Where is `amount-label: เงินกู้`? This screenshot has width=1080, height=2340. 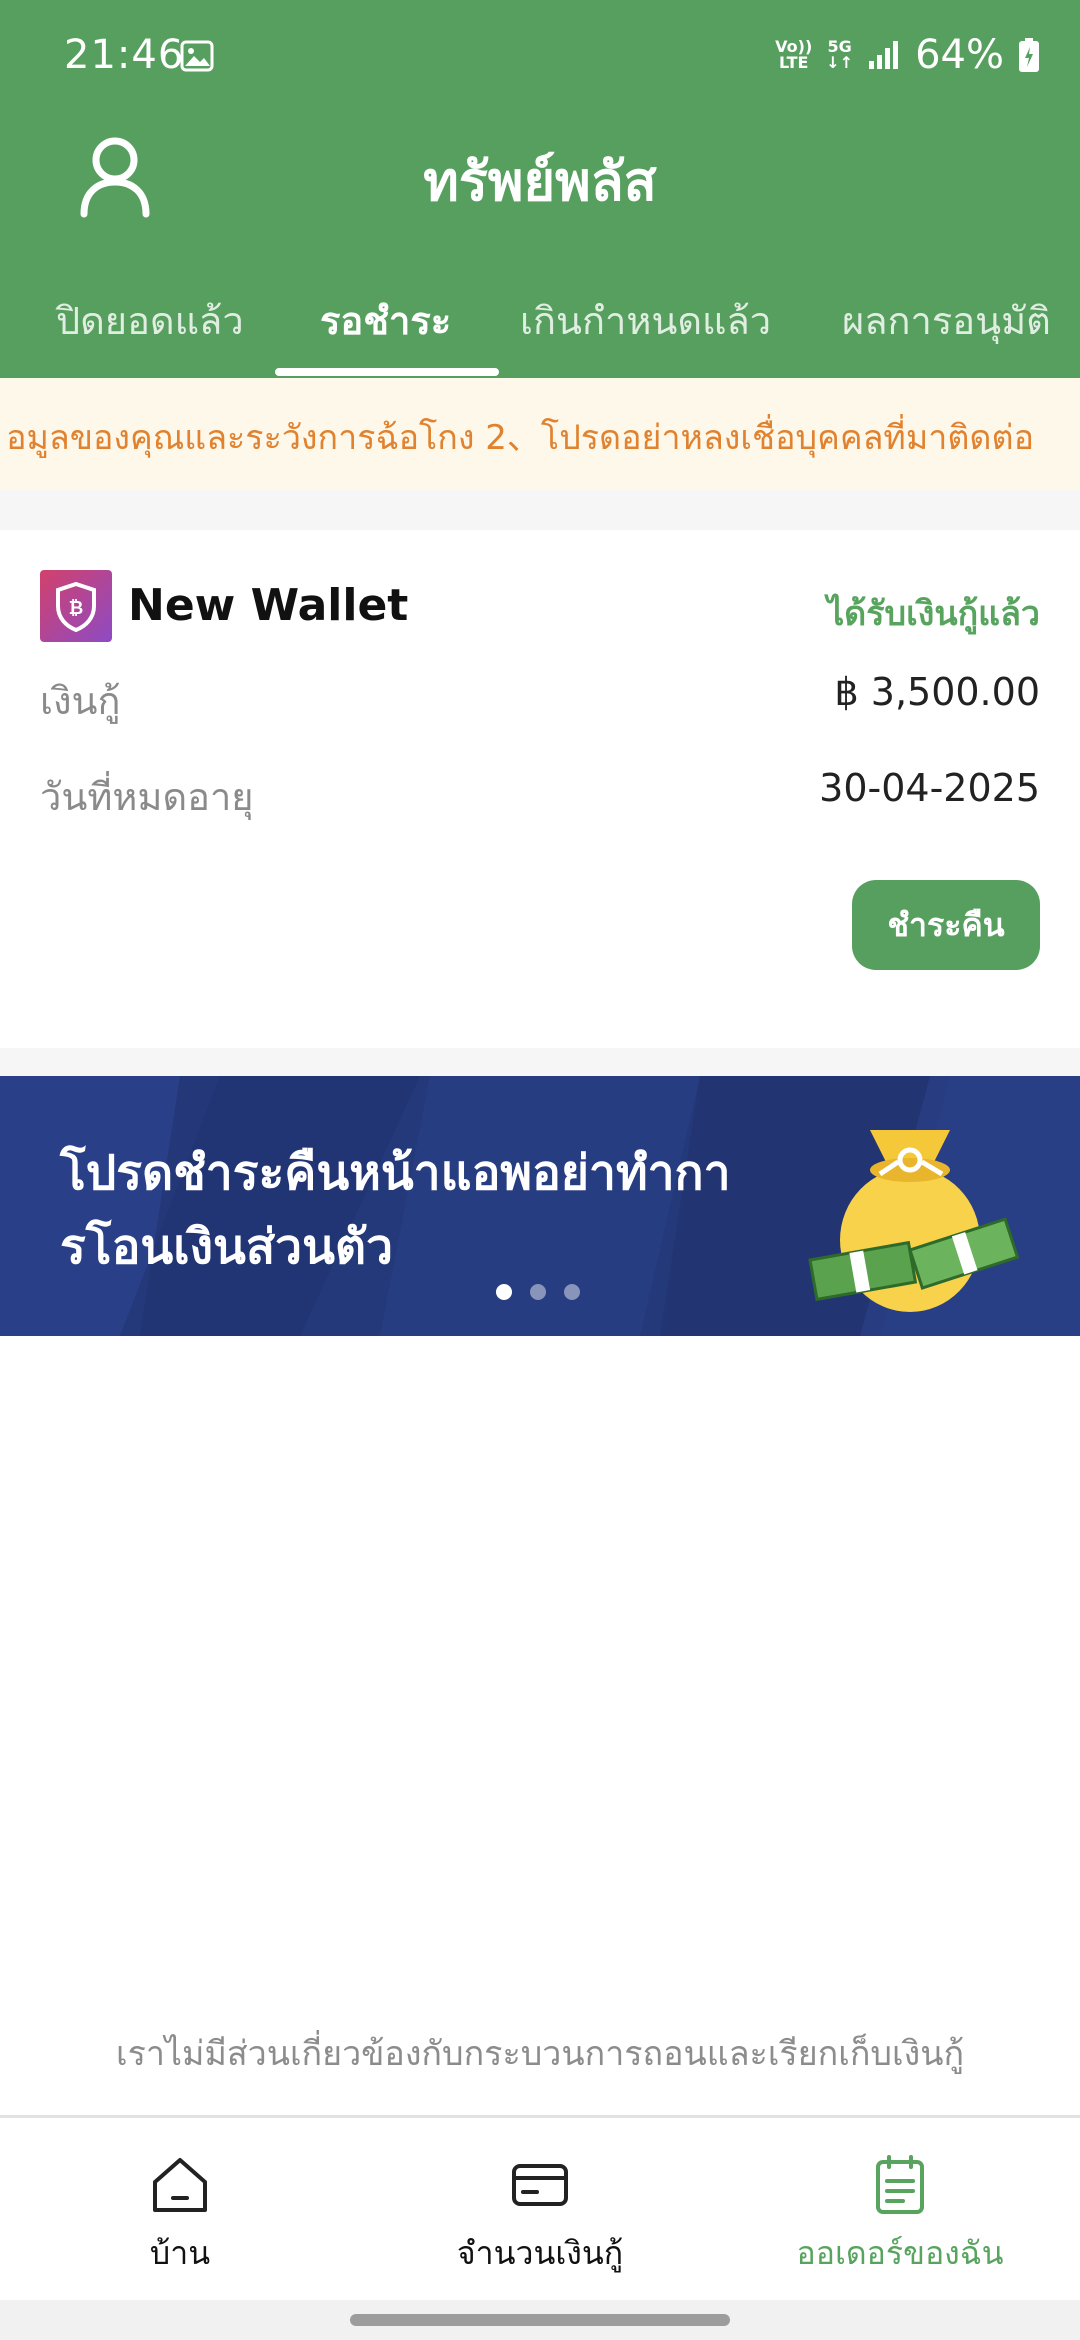 amount-label: เงินกู้ is located at coordinates (80, 701).